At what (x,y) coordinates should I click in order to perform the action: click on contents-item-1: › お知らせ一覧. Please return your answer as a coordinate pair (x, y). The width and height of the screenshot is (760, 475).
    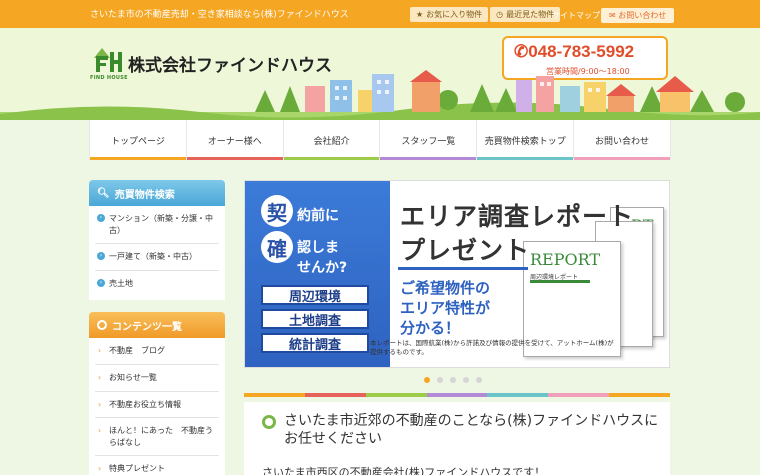
    Looking at the image, I should click on (157, 378).